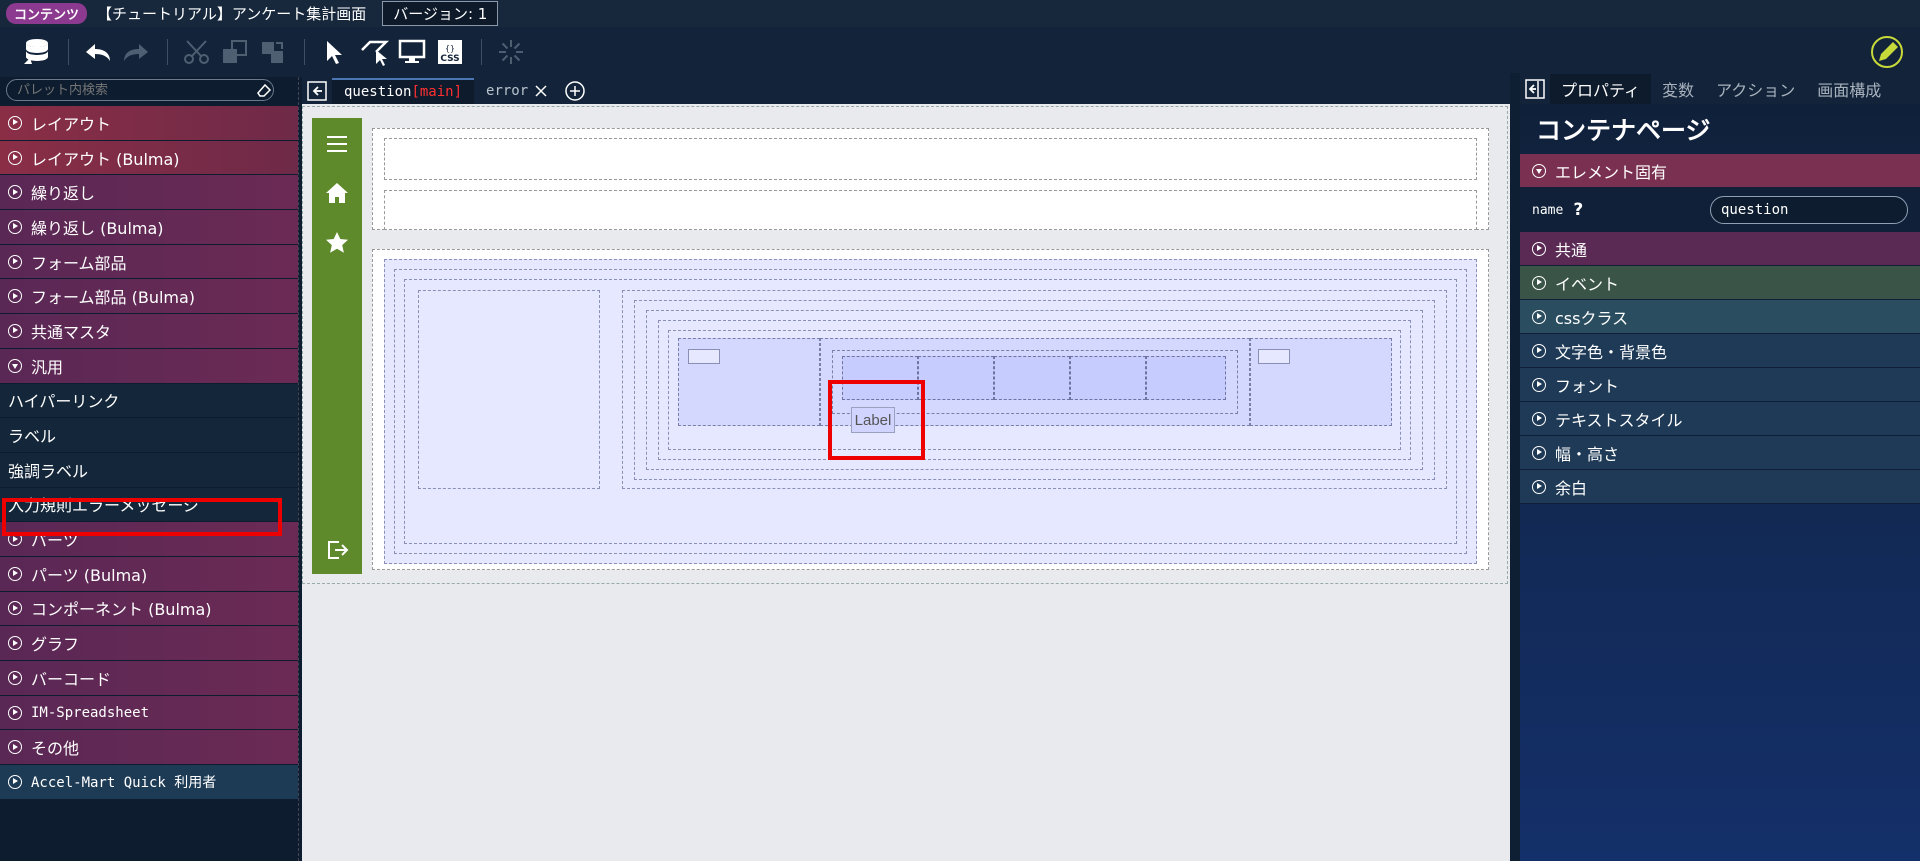  What do you see at coordinates (64, 402) in the screenshot?
I see `palette-item-label: ハイパーリンク` at bounding box center [64, 402].